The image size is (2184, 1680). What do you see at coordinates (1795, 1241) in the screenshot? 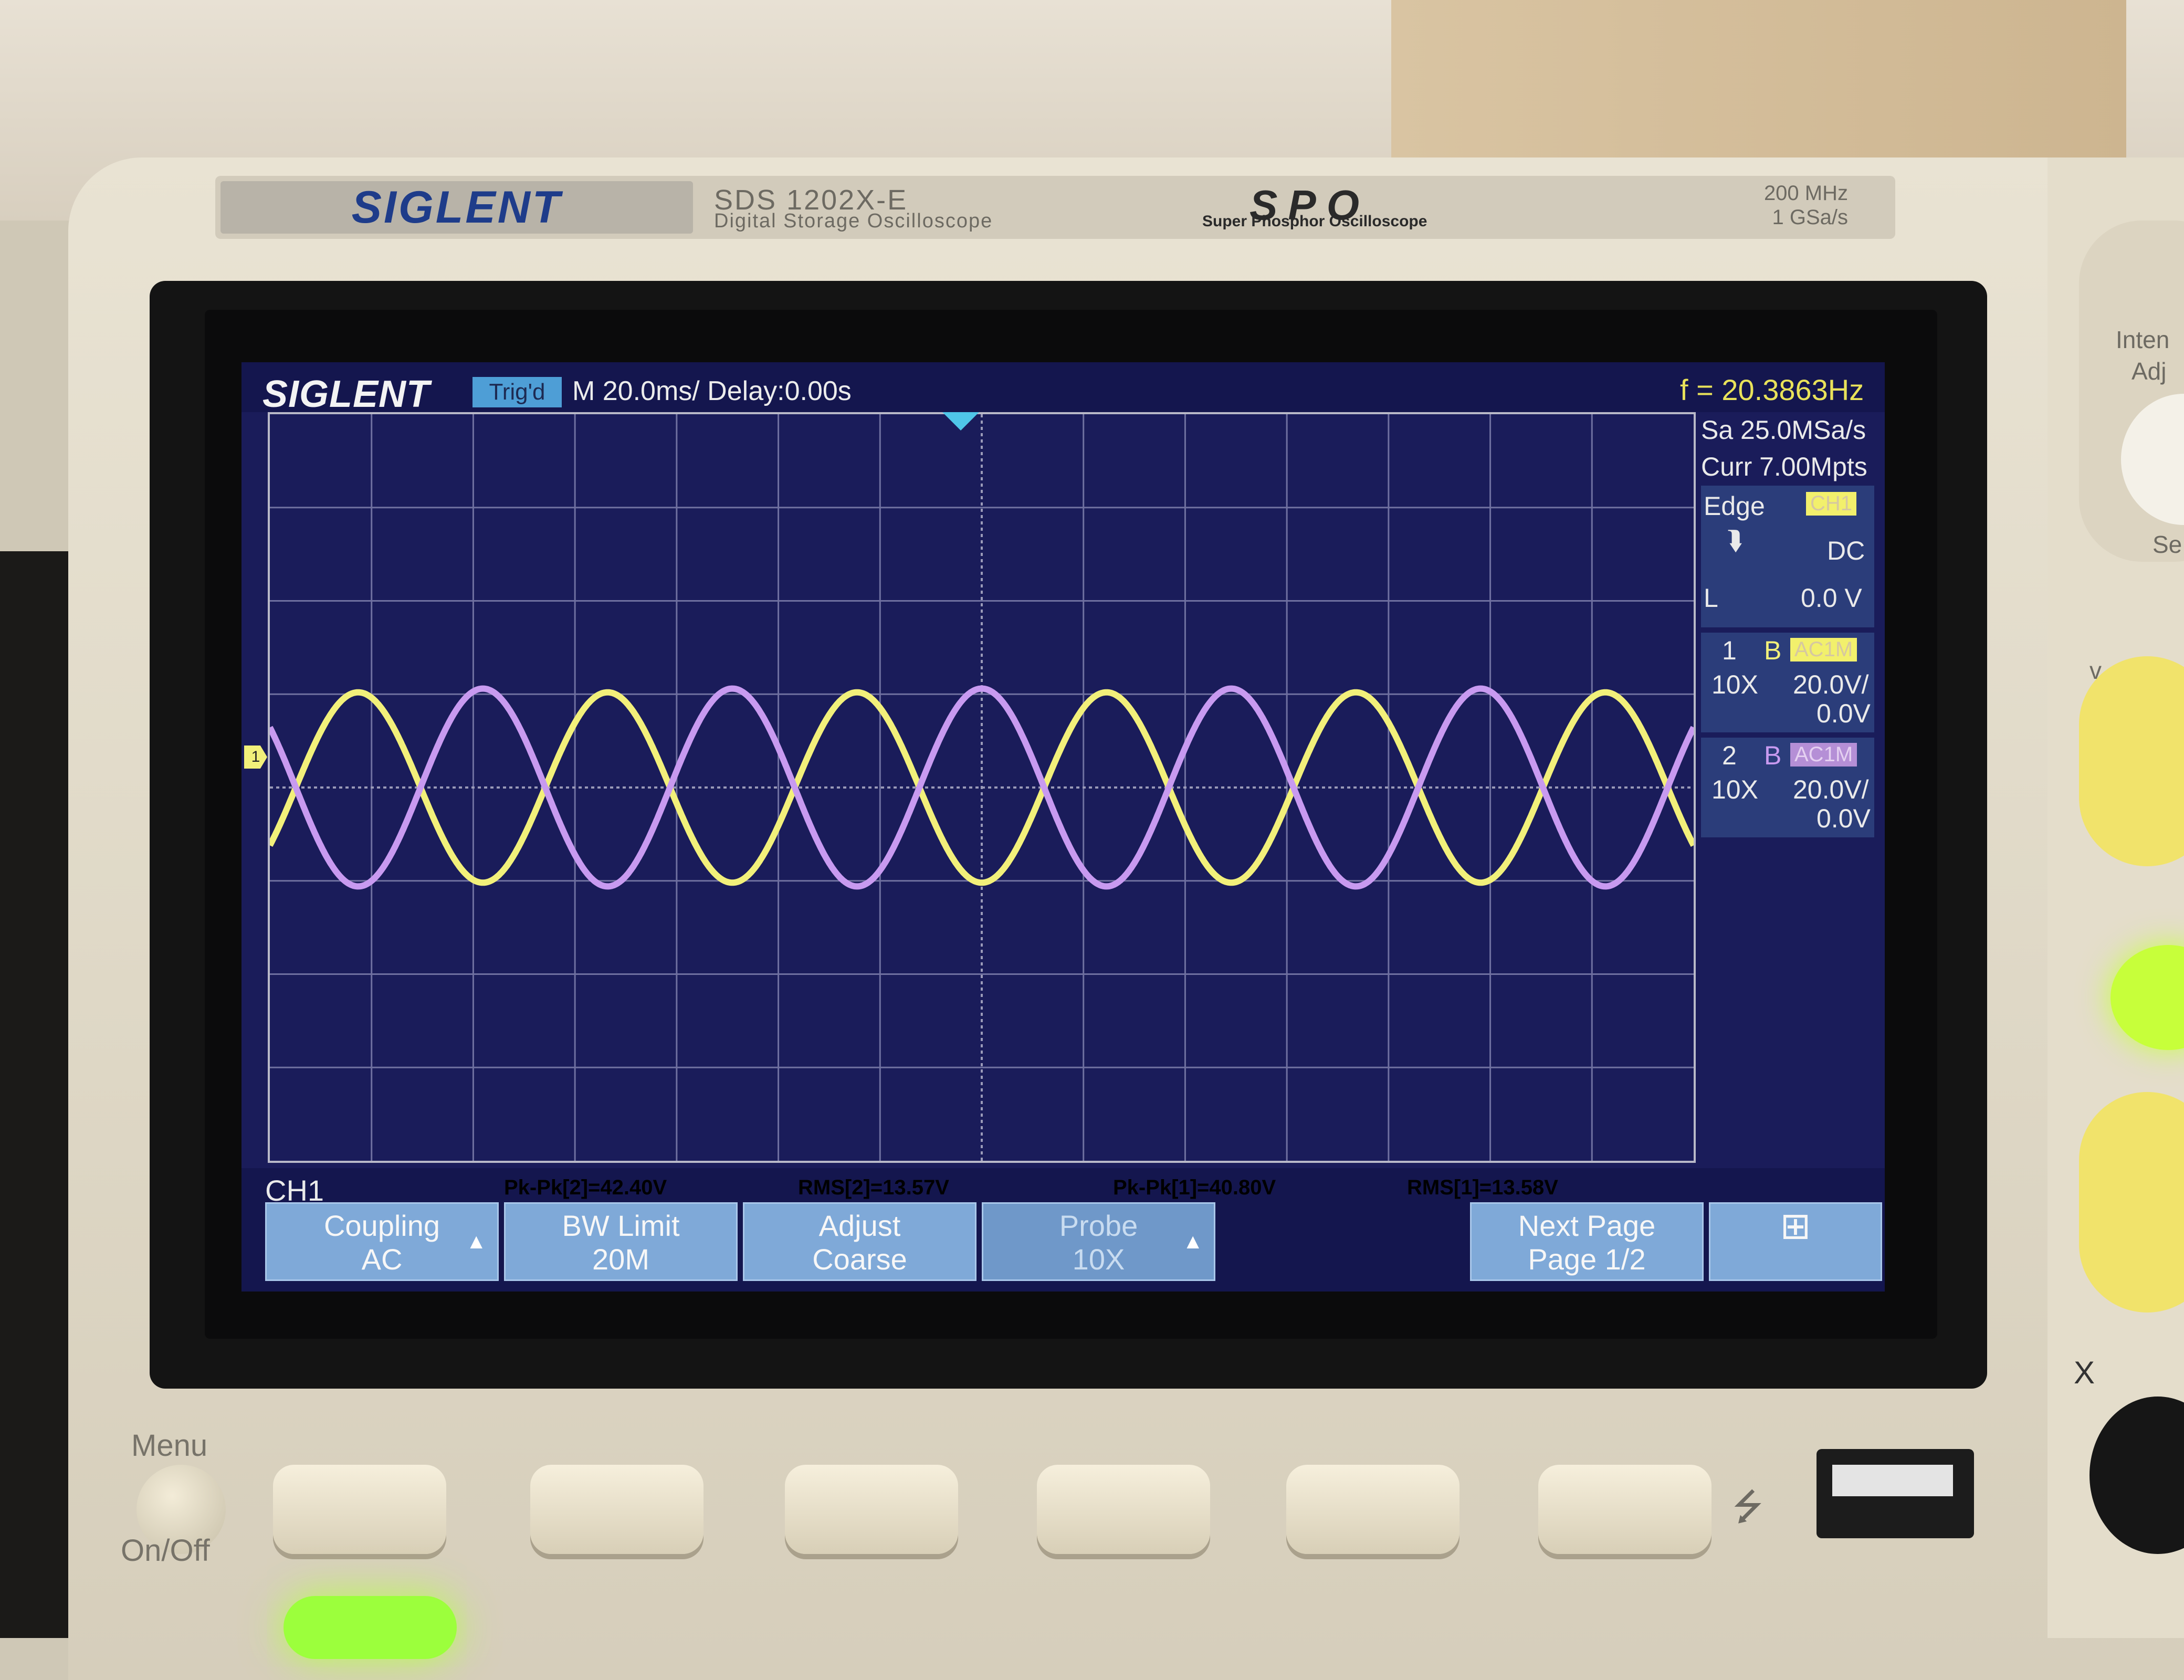
I see `network-icon: ⊞` at bounding box center [1795, 1241].